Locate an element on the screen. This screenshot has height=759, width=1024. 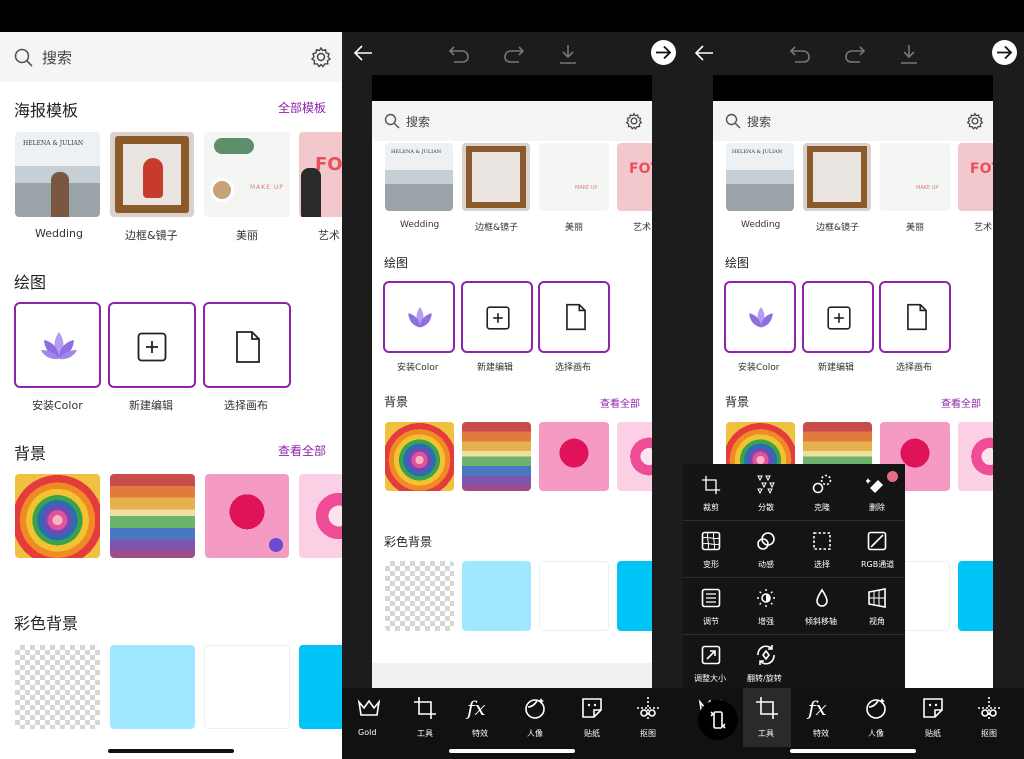
tool-enhance: 增强 is located at coordinates (766, 606).